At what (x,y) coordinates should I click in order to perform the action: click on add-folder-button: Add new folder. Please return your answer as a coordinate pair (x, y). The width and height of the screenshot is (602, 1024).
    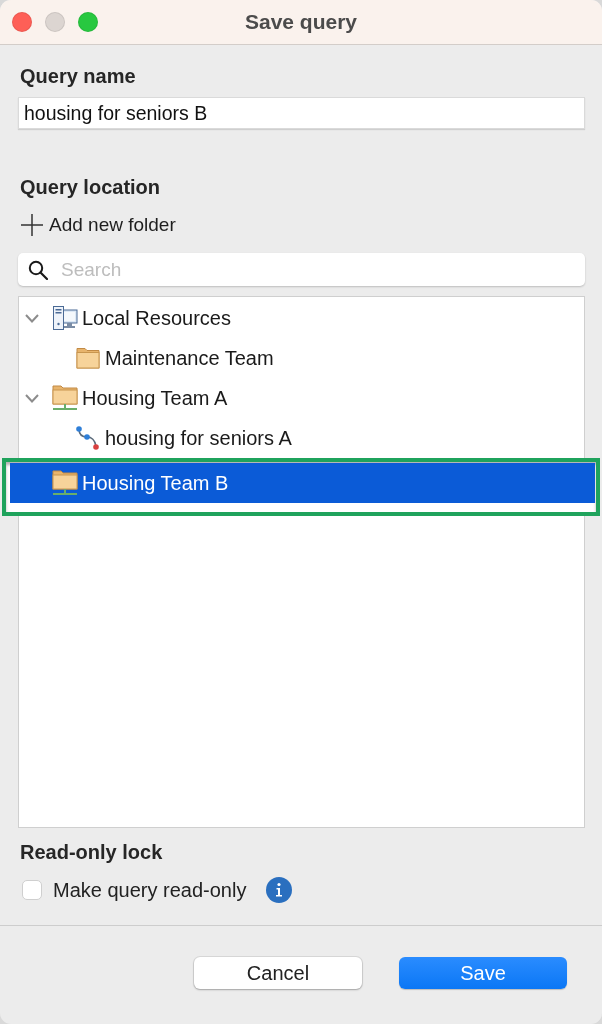
    Looking at the image, I should click on (97, 225).